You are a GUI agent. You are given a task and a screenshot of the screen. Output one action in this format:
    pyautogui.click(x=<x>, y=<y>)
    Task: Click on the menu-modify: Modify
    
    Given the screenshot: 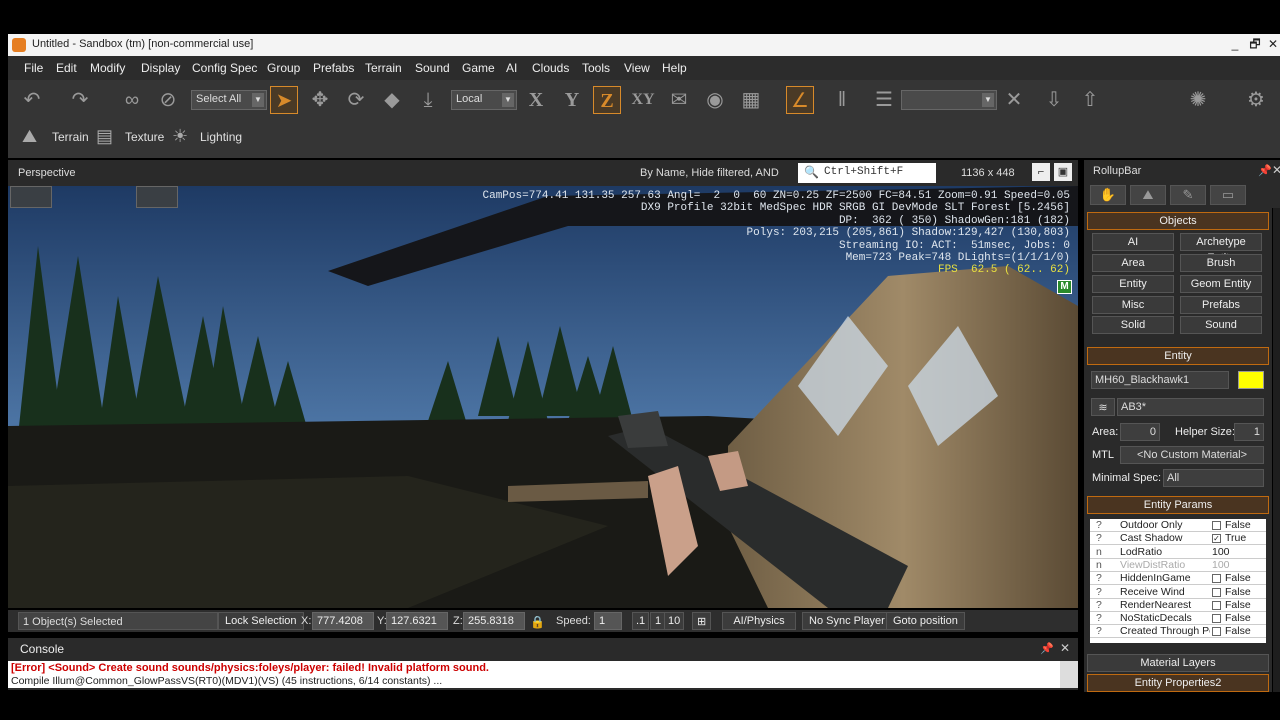 What is the action you would take?
    pyautogui.click(x=107, y=68)
    